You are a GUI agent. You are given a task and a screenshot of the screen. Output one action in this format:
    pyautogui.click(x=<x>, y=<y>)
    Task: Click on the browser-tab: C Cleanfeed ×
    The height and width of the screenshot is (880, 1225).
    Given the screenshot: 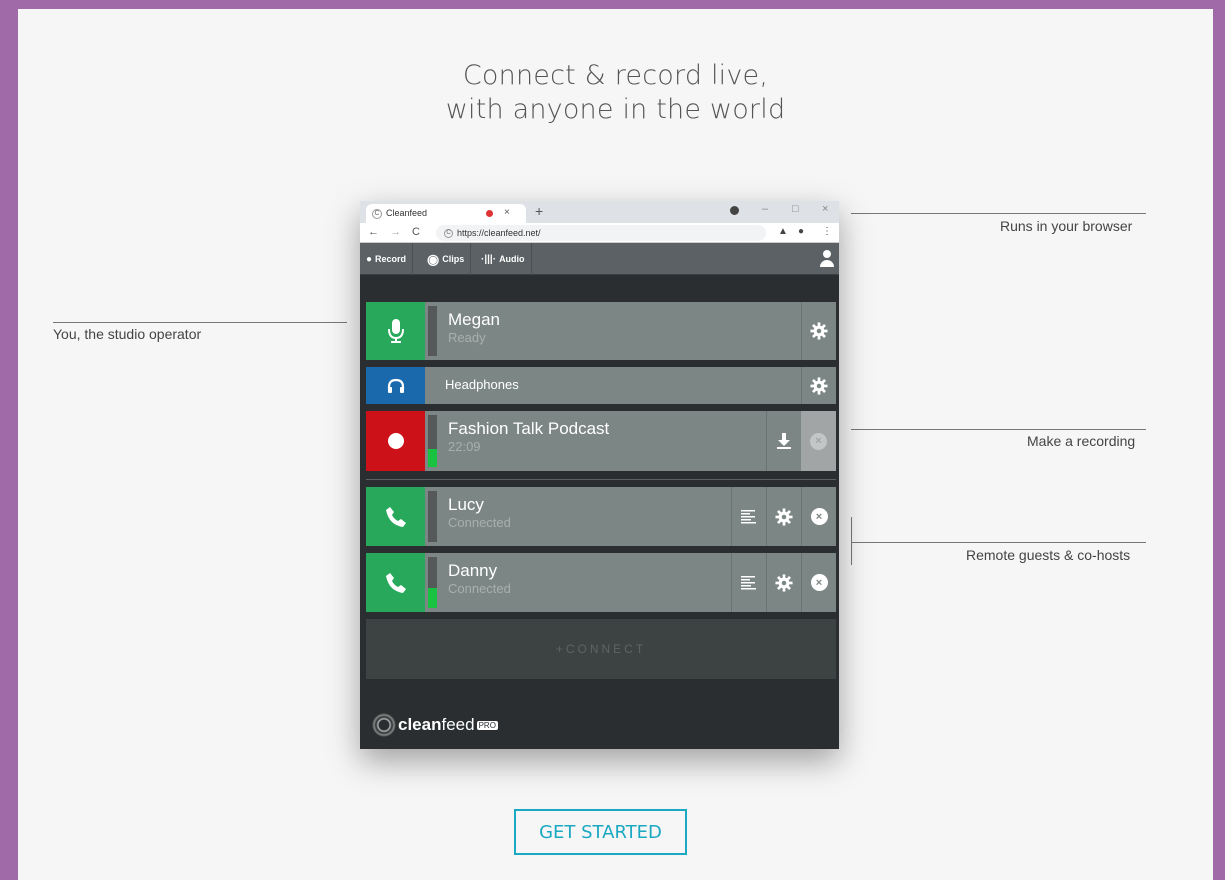 What is the action you would take?
    pyautogui.click(x=446, y=213)
    